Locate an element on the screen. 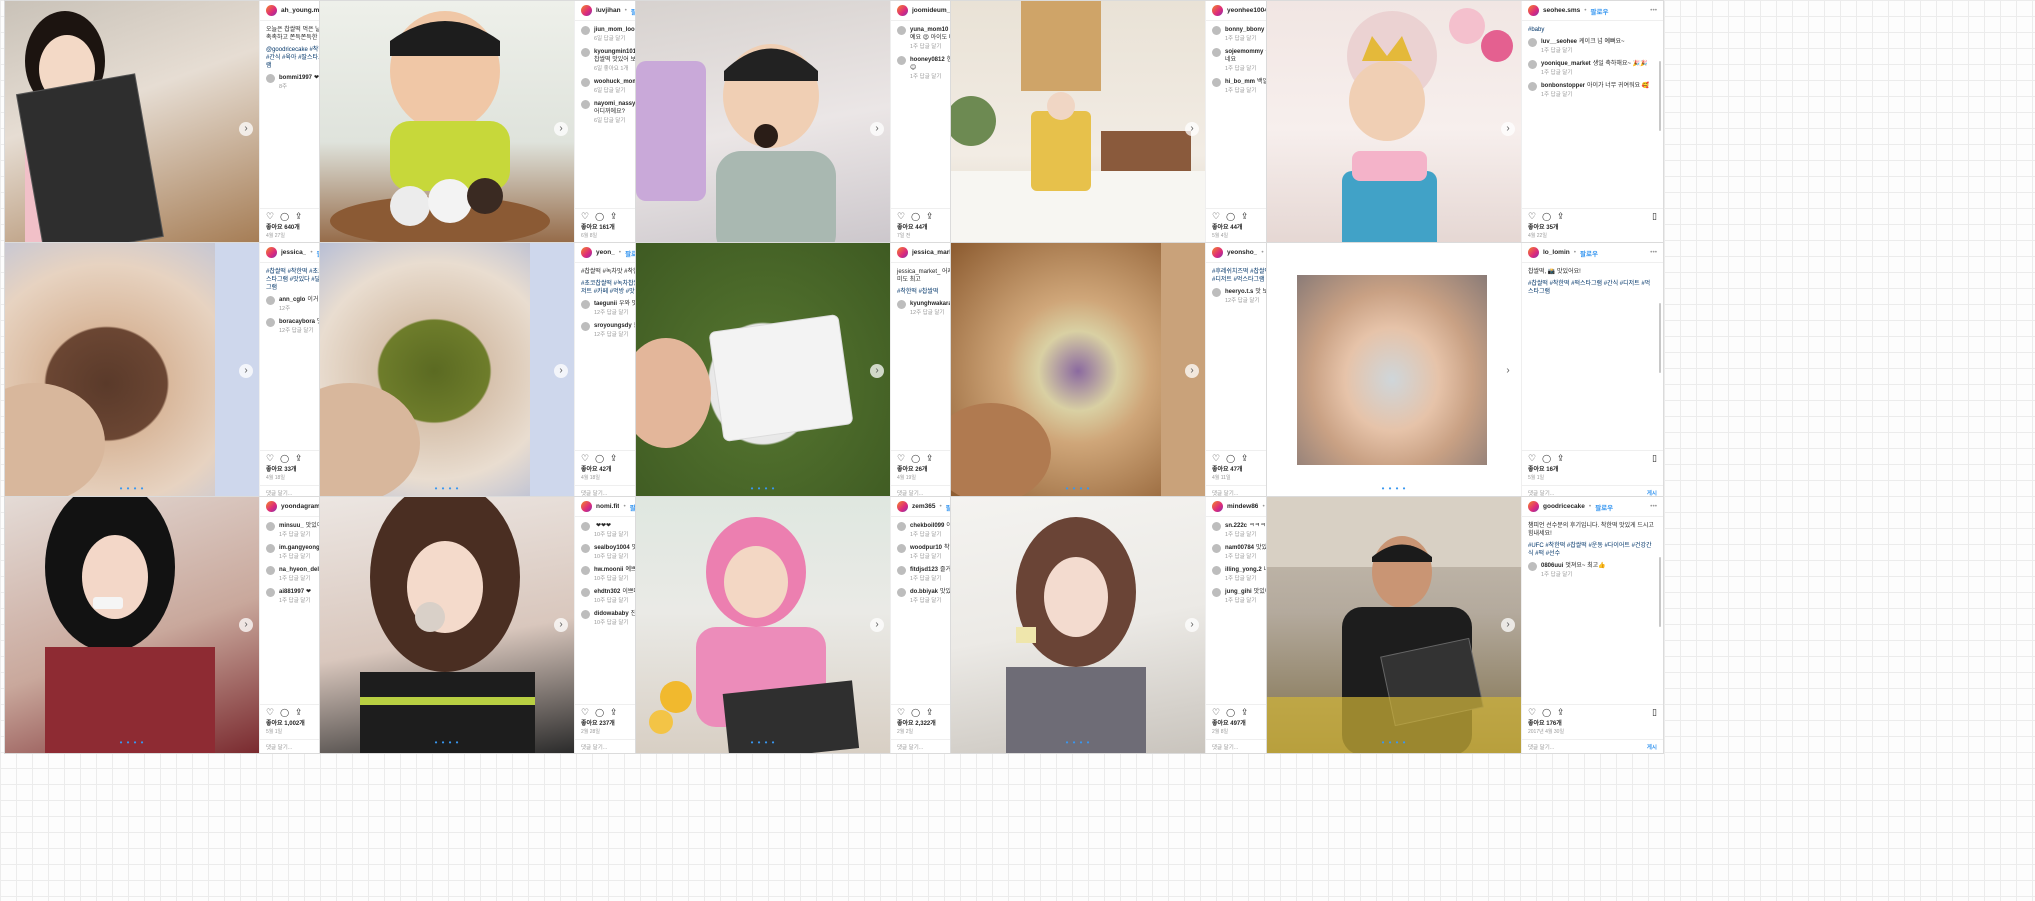 The image size is (2035, 901). like-count: 좋아요 35개 is located at coordinates (1592, 228).